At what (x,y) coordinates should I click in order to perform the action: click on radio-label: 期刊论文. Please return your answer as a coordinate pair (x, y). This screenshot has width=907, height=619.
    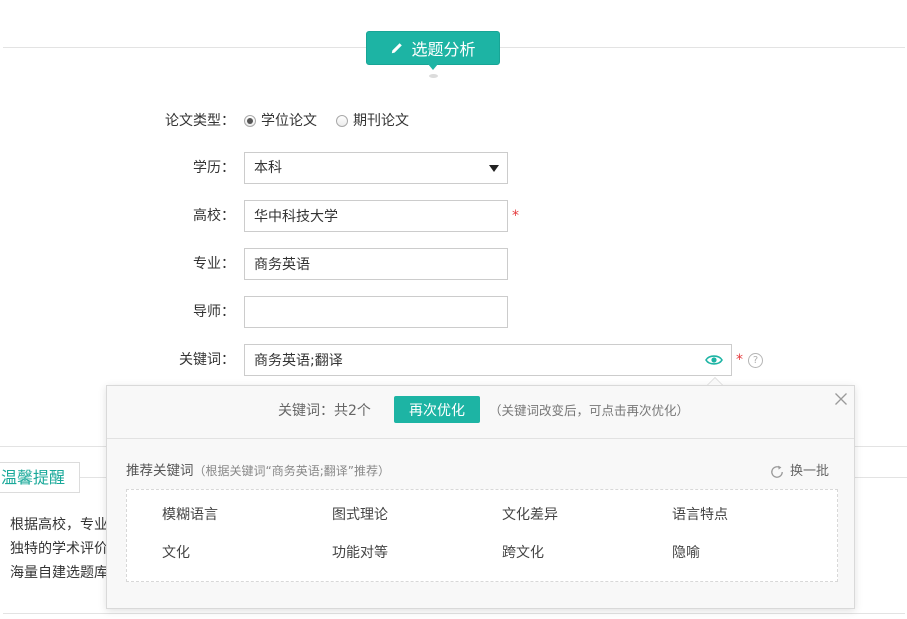
    Looking at the image, I should click on (381, 121).